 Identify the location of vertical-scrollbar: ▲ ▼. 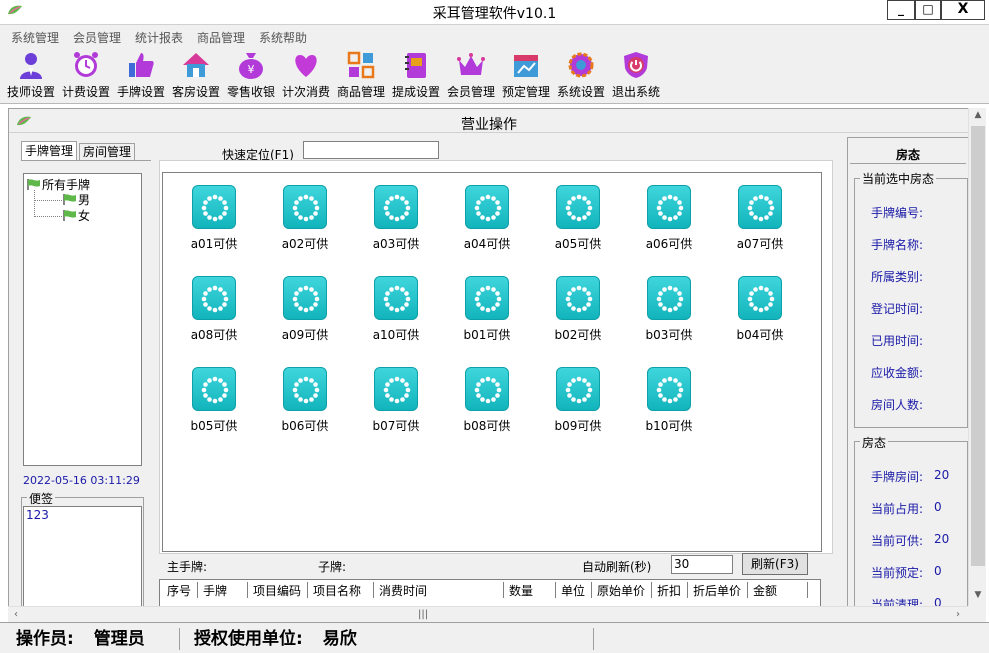
(977, 357).